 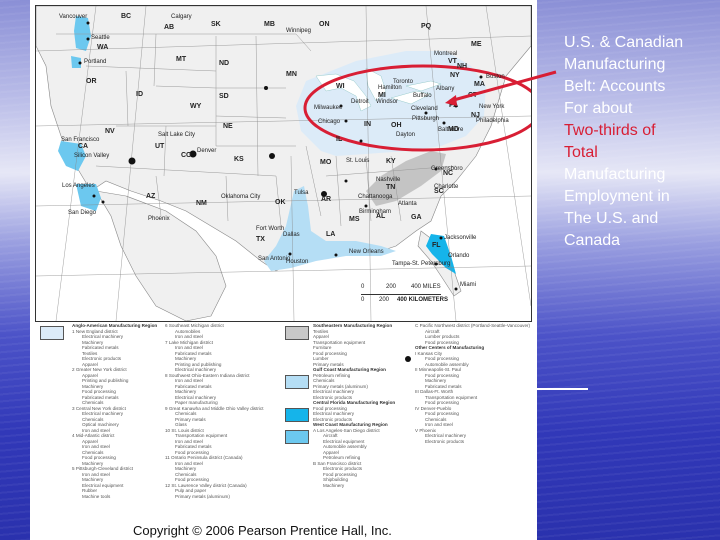 I want to click on caption-line: U.S. & Canadian, so click(x=624, y=42).